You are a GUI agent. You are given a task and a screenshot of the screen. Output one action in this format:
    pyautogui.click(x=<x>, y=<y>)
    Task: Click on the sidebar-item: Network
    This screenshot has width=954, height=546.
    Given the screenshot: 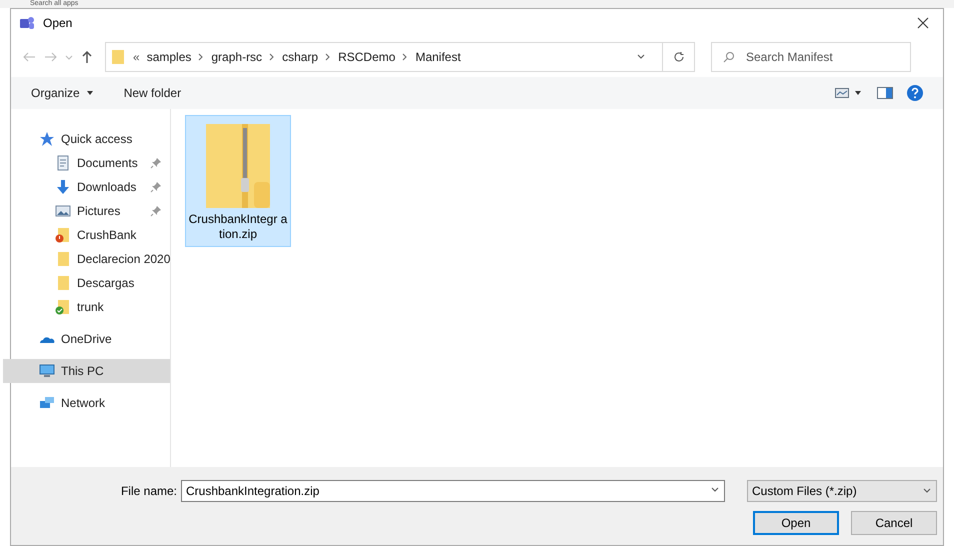 What is the action you would take?
    pyautogui.click(x=86, y=403)
    